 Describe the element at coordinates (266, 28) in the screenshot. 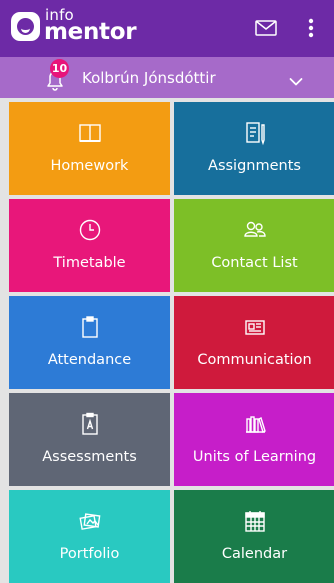

I see `envelope-icon` at that location.